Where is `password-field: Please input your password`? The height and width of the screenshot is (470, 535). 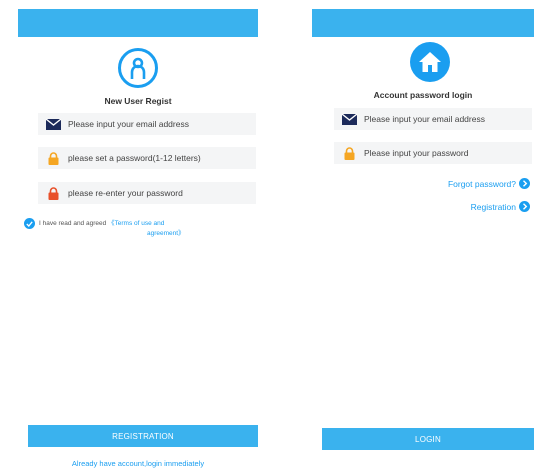 password-field: Please input your password is located at coordinates (433, 153).